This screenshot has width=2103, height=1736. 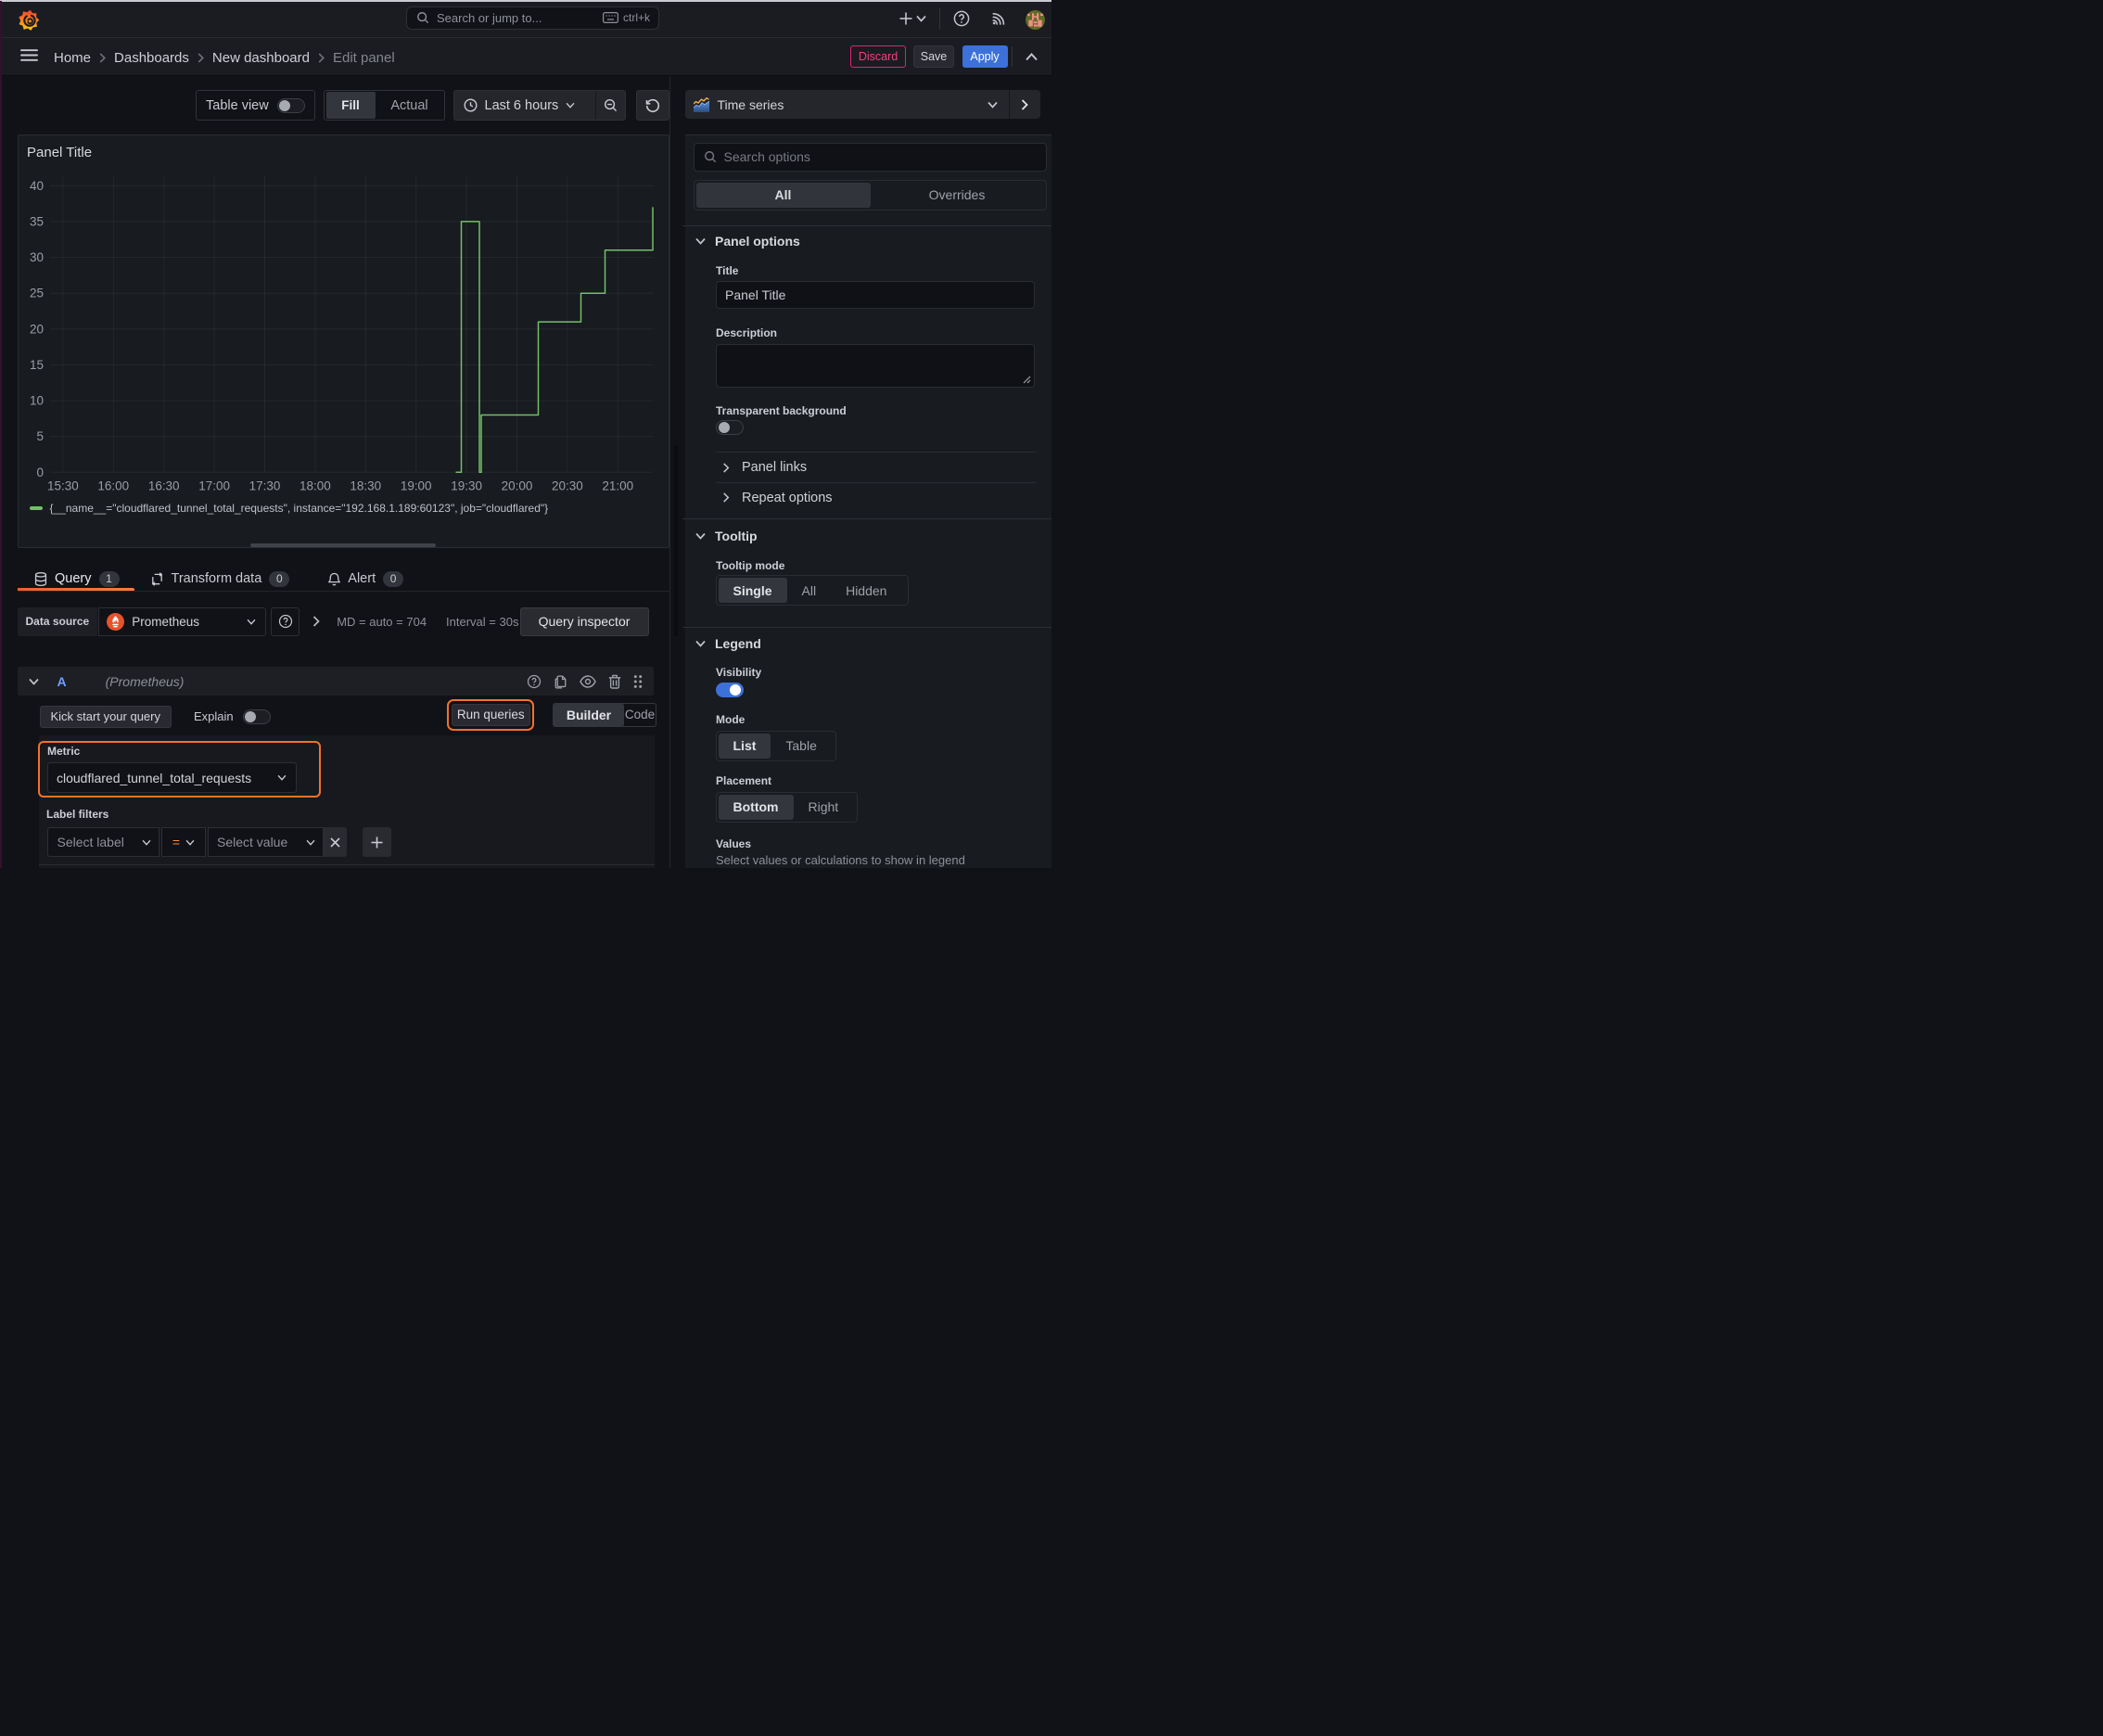 What do you see at coordinates (617, 485) in the screenshot?
I see `svg-text: 21:00` at bounding box center [617, 485].